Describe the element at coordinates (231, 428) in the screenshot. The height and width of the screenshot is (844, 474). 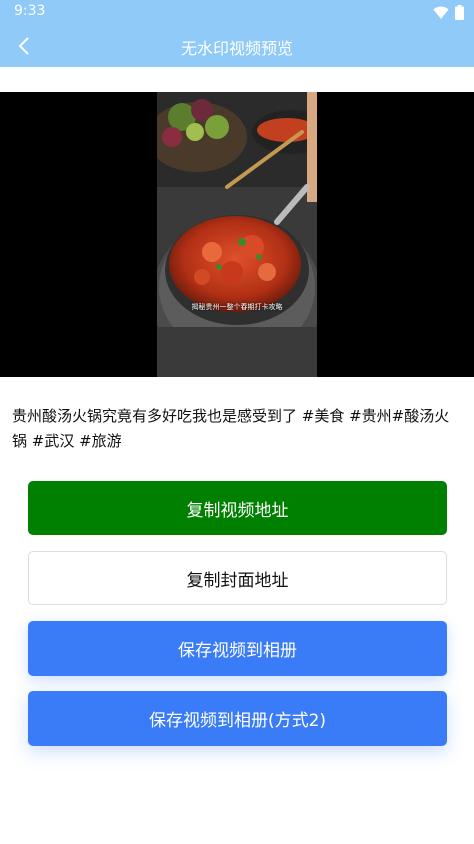
I see `video-caption: 贵州酸汤火锅究竟有多好吃我也是感受到了 #美食 #贵州#酸汤火锅 #武汉 #旅游` at that location.